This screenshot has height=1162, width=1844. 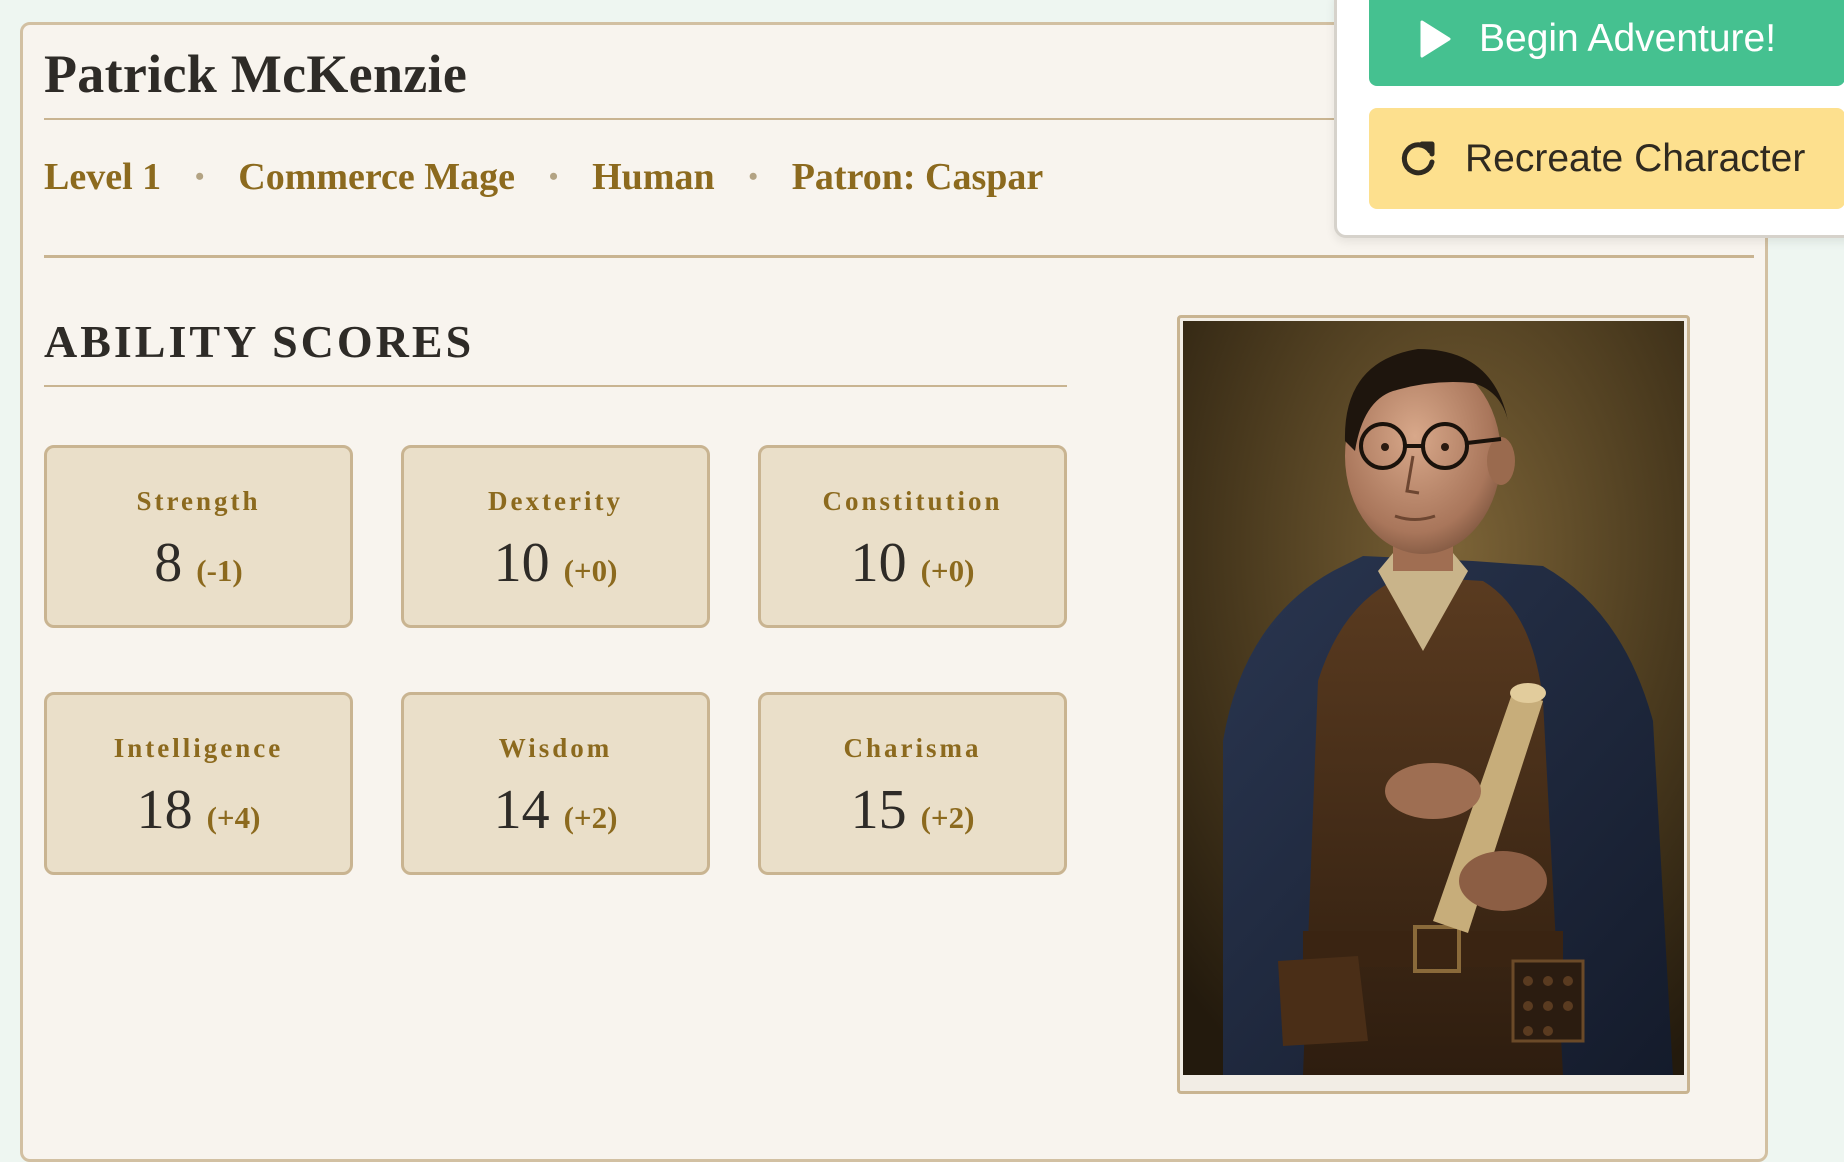 What do you see at coordinates (198, 748) in the screenshot?
I see `ability-name: Intelligence` at bounding box center [198, 748].